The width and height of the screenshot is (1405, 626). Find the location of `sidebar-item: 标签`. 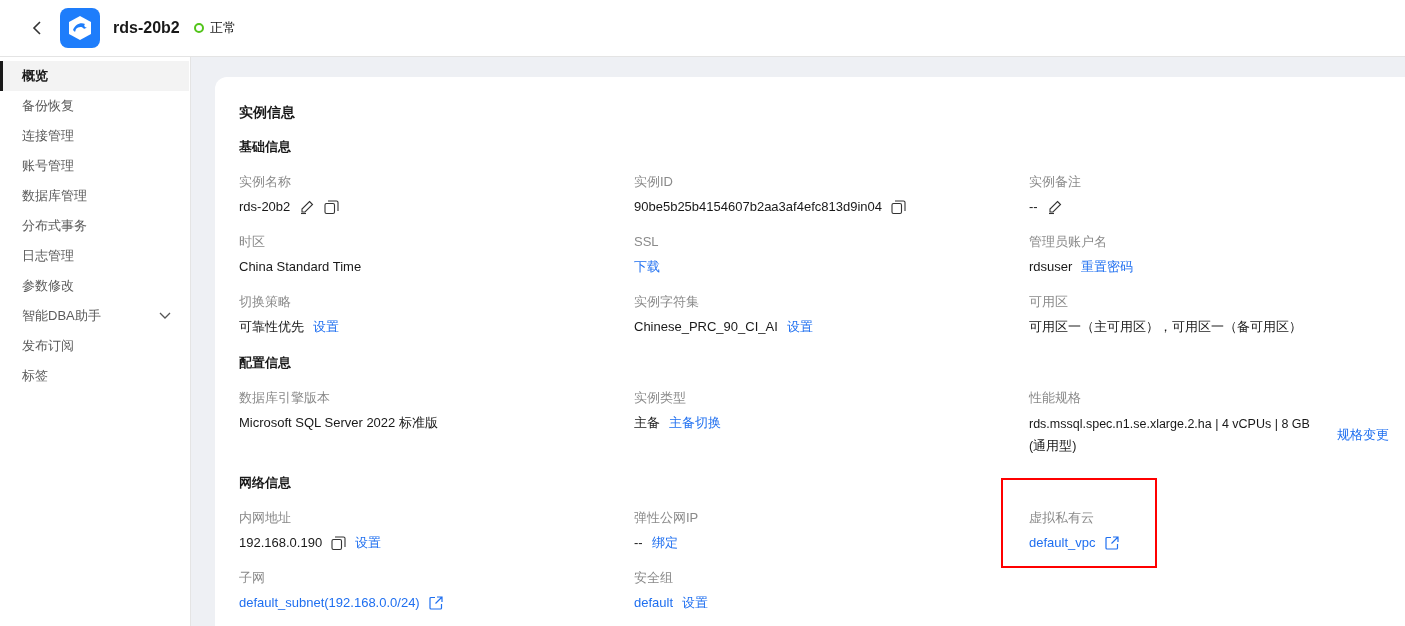

sidebar-item: 标签 is located at coordinates (94, 376).